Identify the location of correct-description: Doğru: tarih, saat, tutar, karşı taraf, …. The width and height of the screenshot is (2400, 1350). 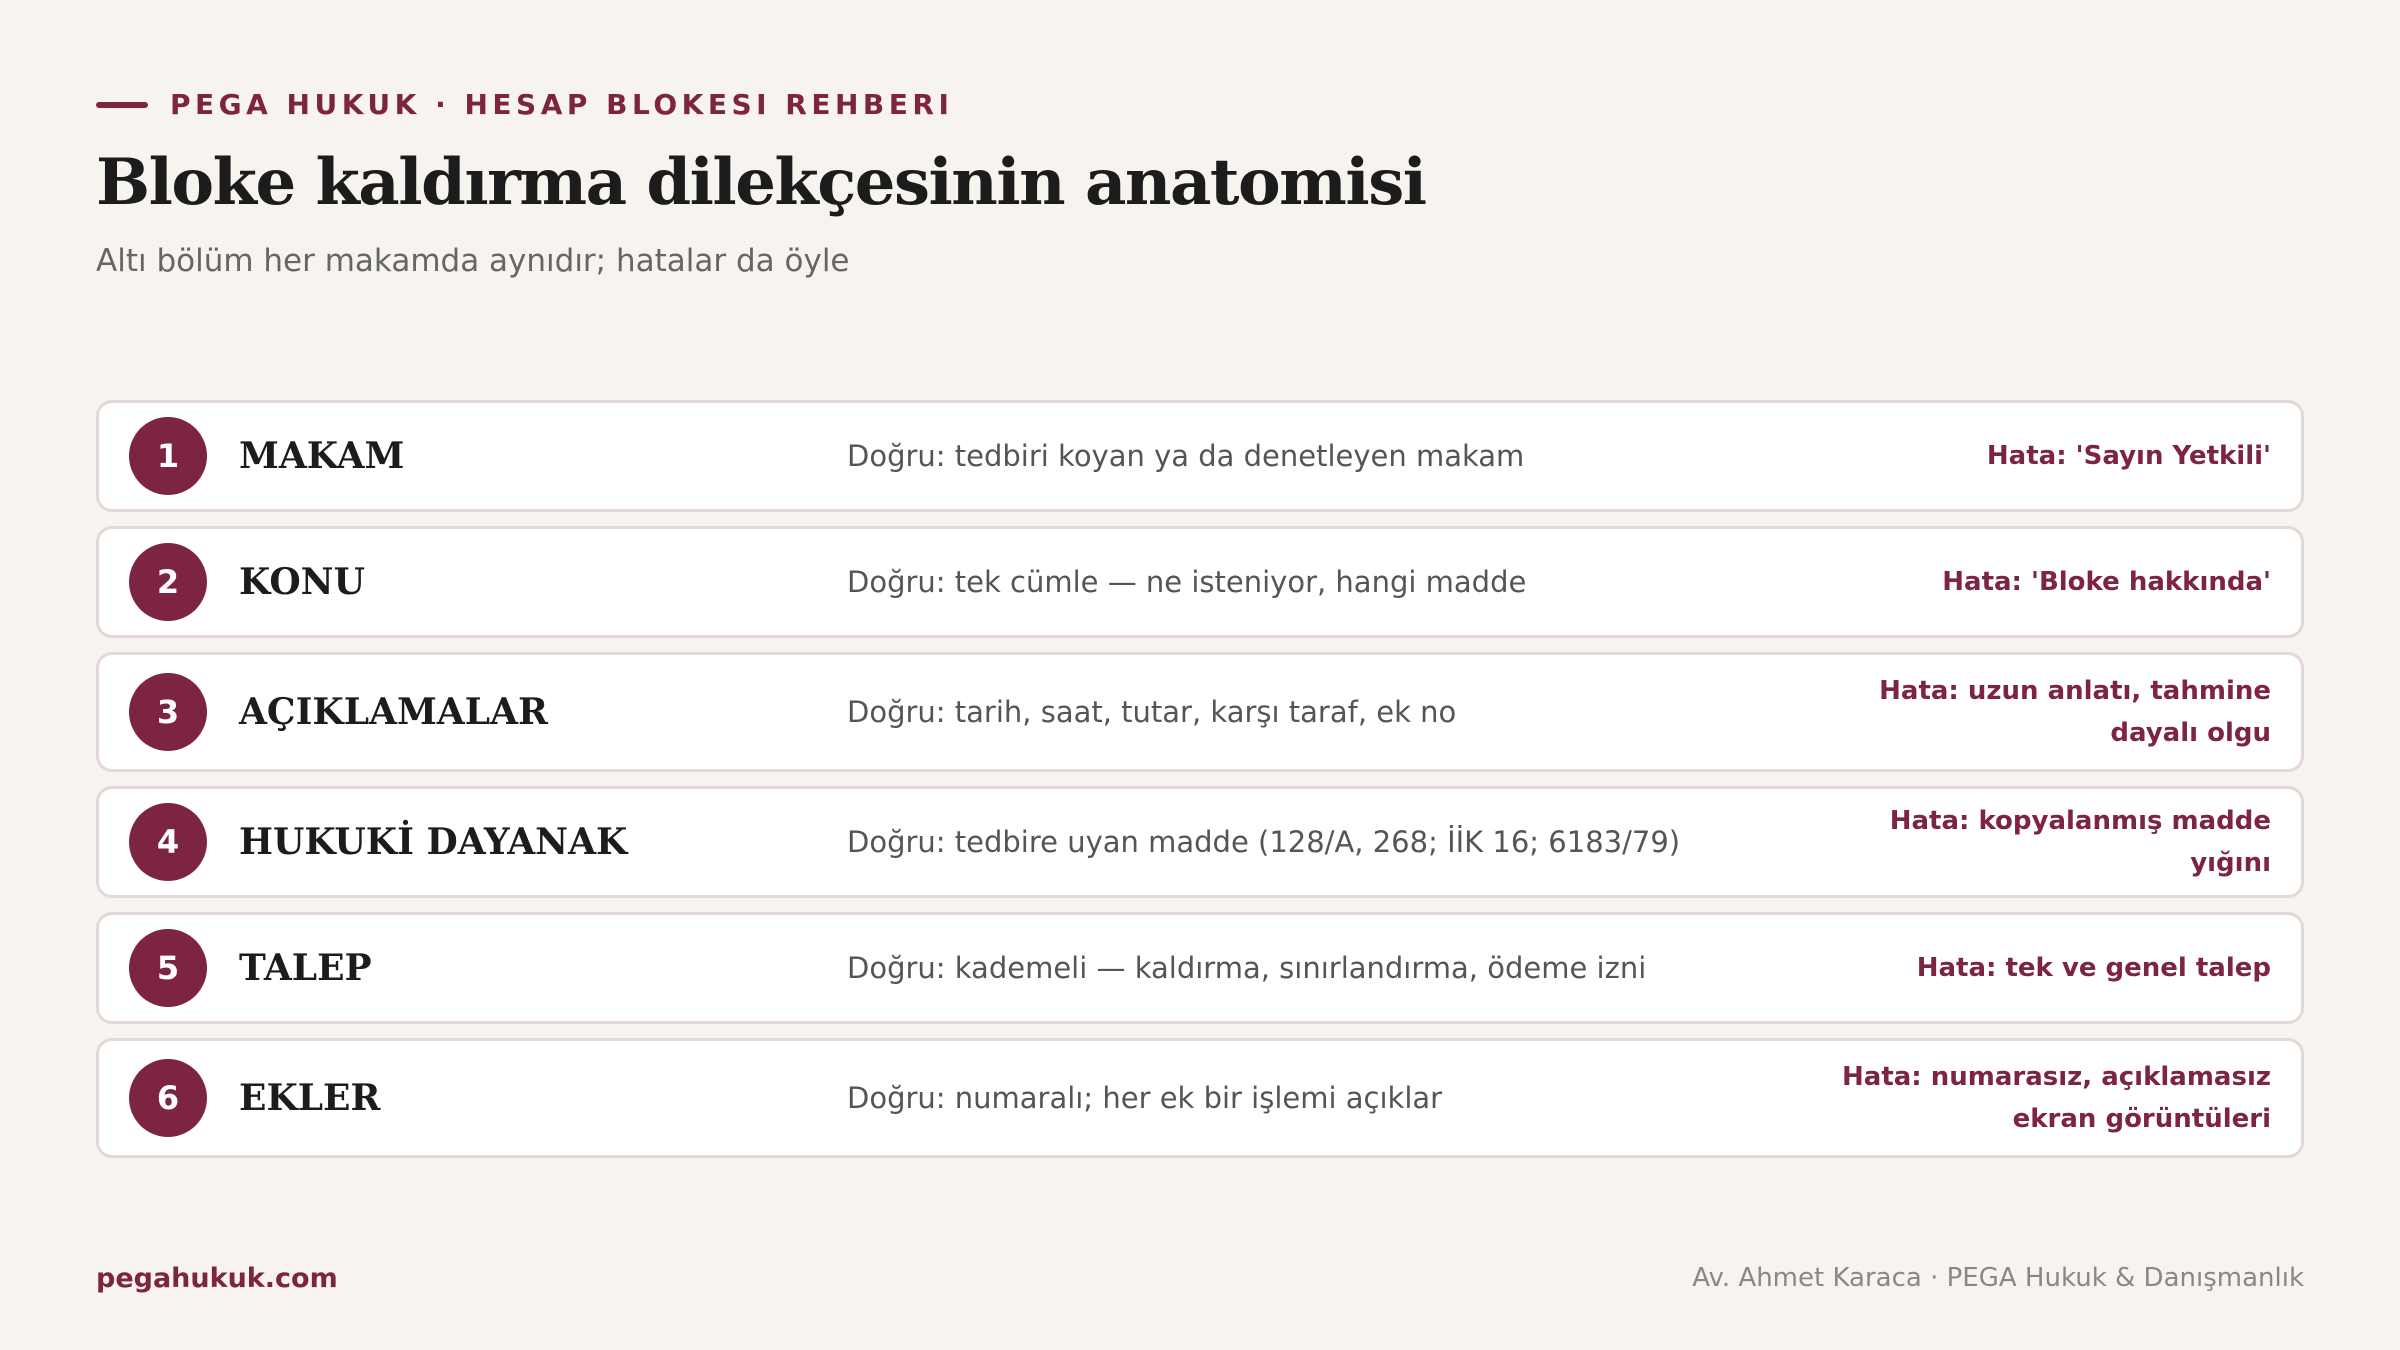
(1152, 712).